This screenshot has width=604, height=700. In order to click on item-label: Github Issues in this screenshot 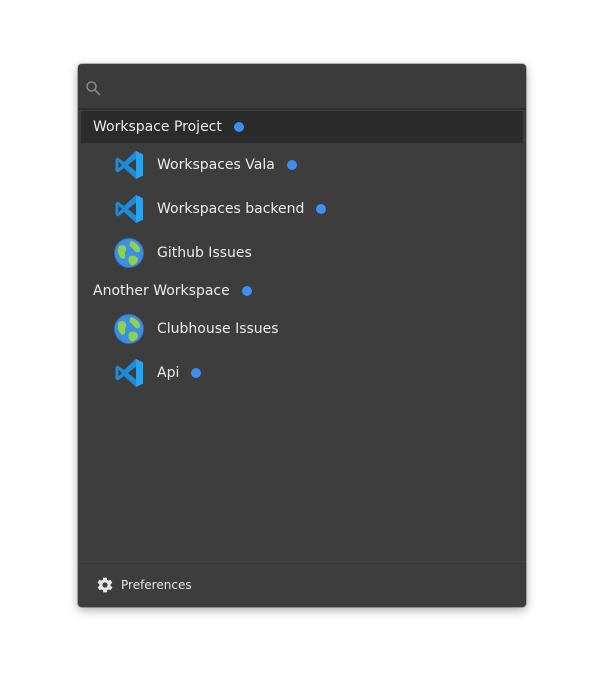, I will do `click(204, 253)`.